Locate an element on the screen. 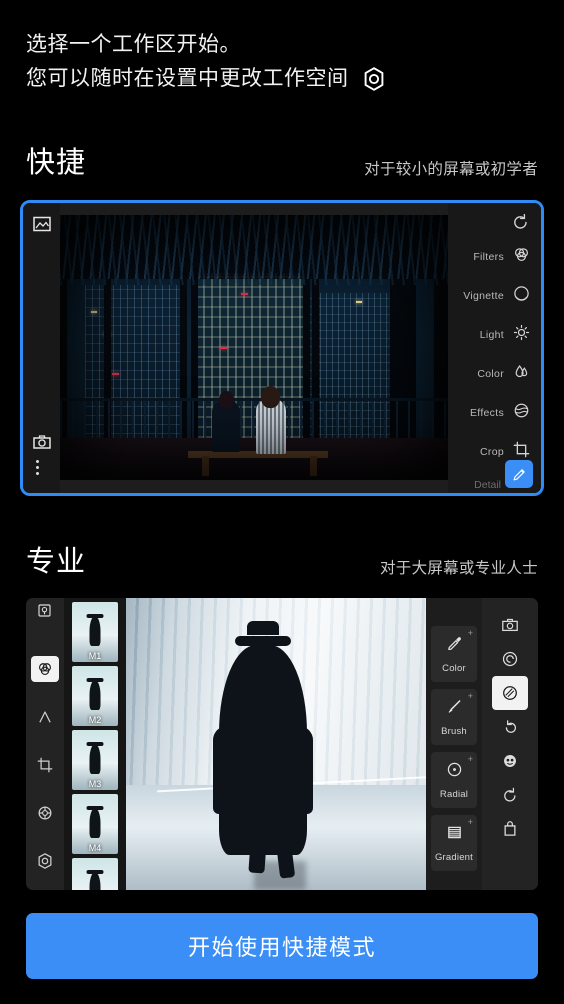  quick-menu-item-vignette: Vignette is located at coordinates (494, 295).